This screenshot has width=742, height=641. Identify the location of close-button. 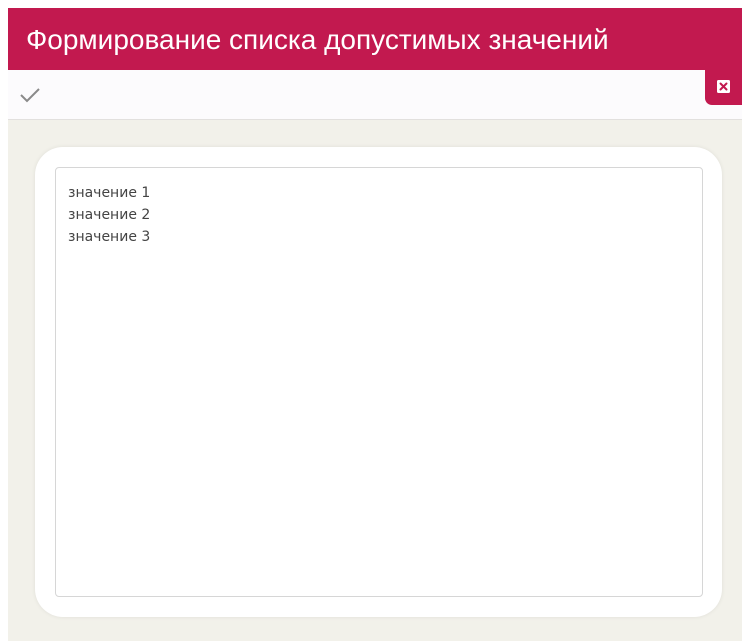
(723, 87).